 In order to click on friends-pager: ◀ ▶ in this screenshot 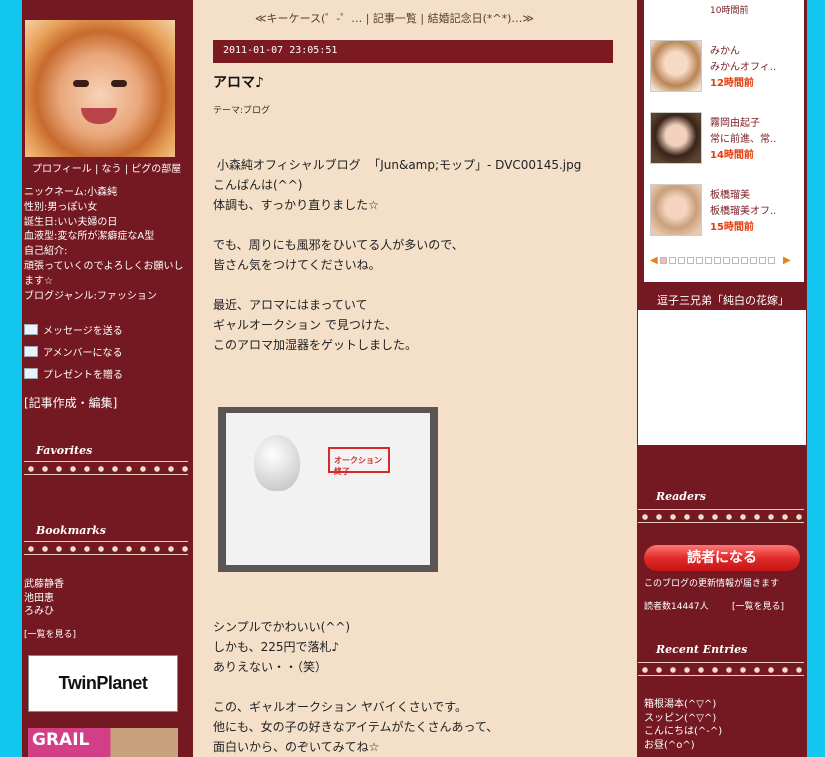, I will do `click(725, 260)`.